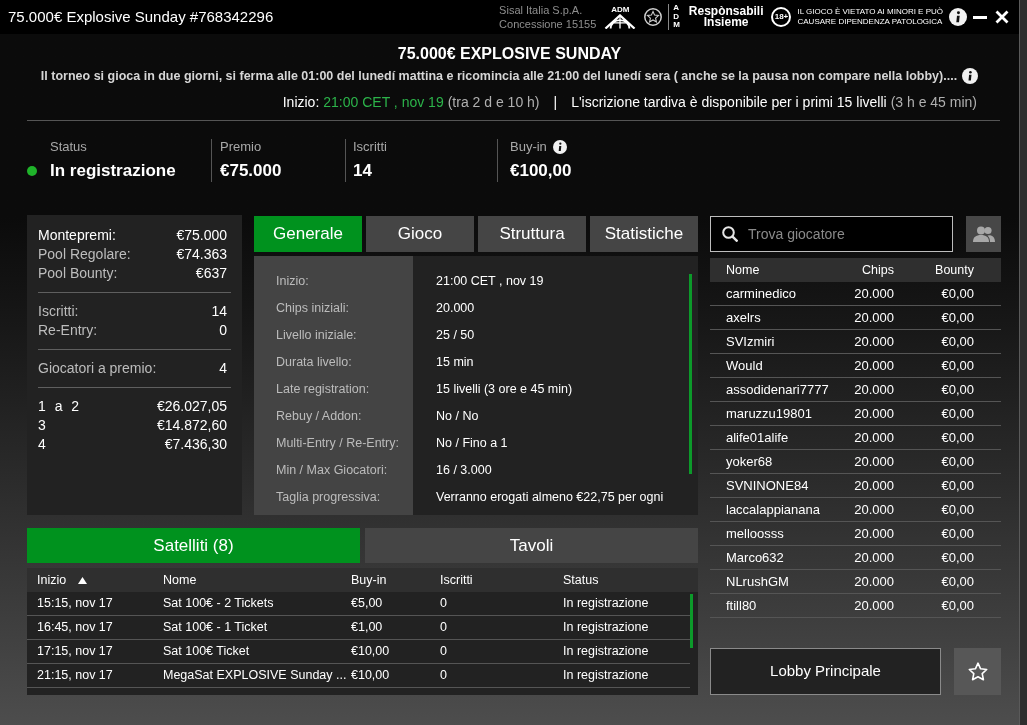 The width and height of the screenshot is (1027, 725). Describe the element at coordinates (825, 671) in the screenshot. I see `lobby-button: Lobby Principale` at that location.